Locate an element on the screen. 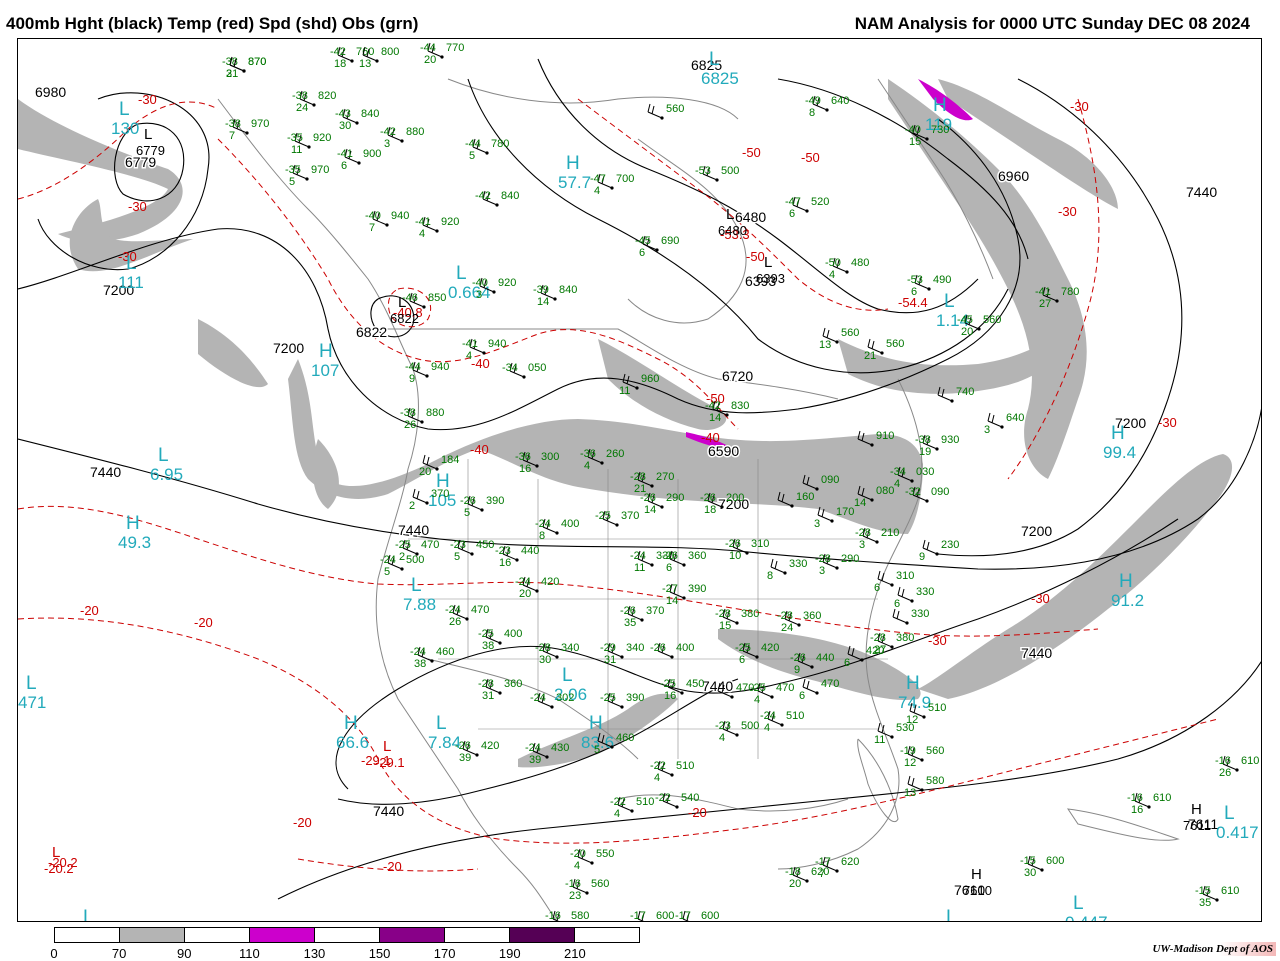 This screenshot has height=961, width=1280. station-plot: 640 3 is located at coordinates (1004, 424).